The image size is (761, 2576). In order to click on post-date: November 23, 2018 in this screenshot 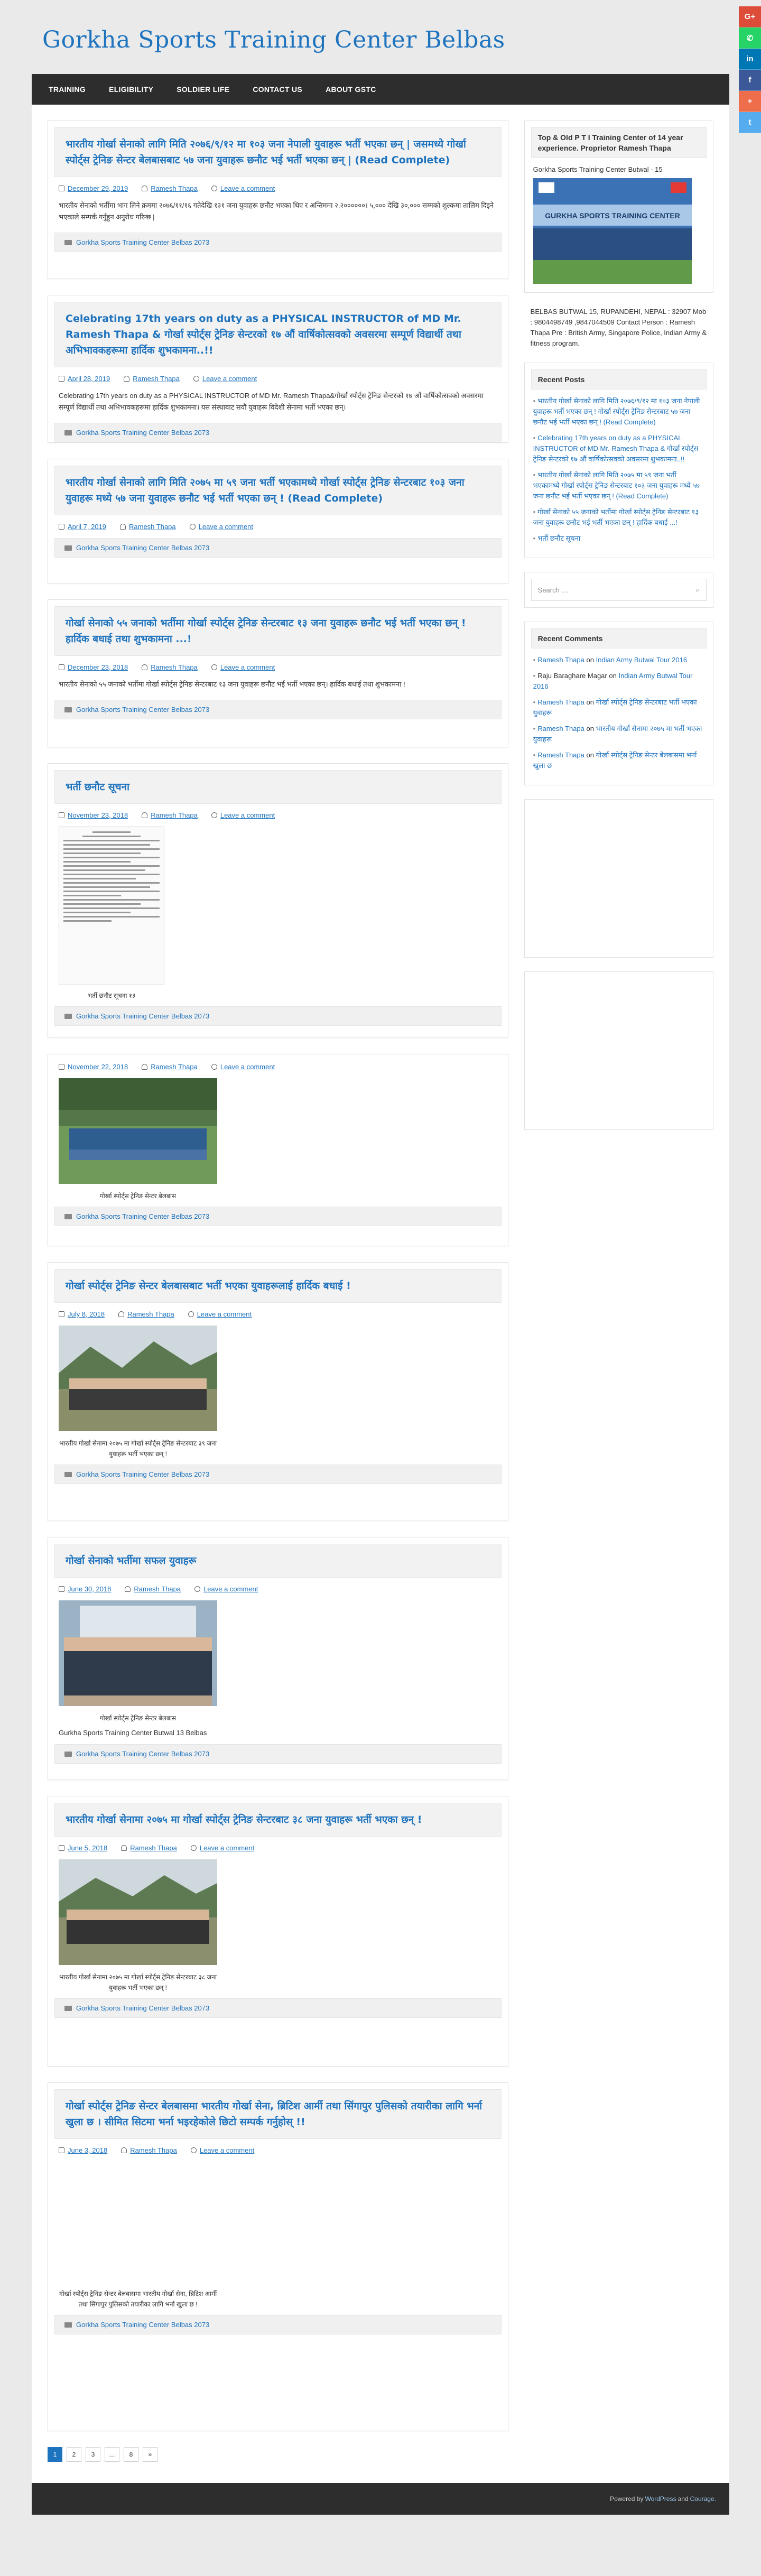, I will do `click(98, 815)`.